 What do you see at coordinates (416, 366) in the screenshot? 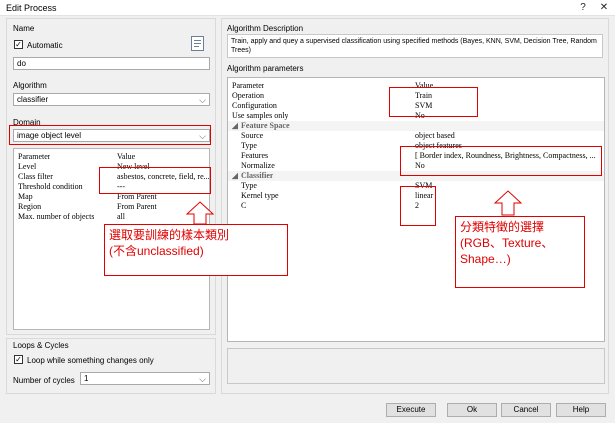
I see `info-panel` at bounding box center [416, 366].